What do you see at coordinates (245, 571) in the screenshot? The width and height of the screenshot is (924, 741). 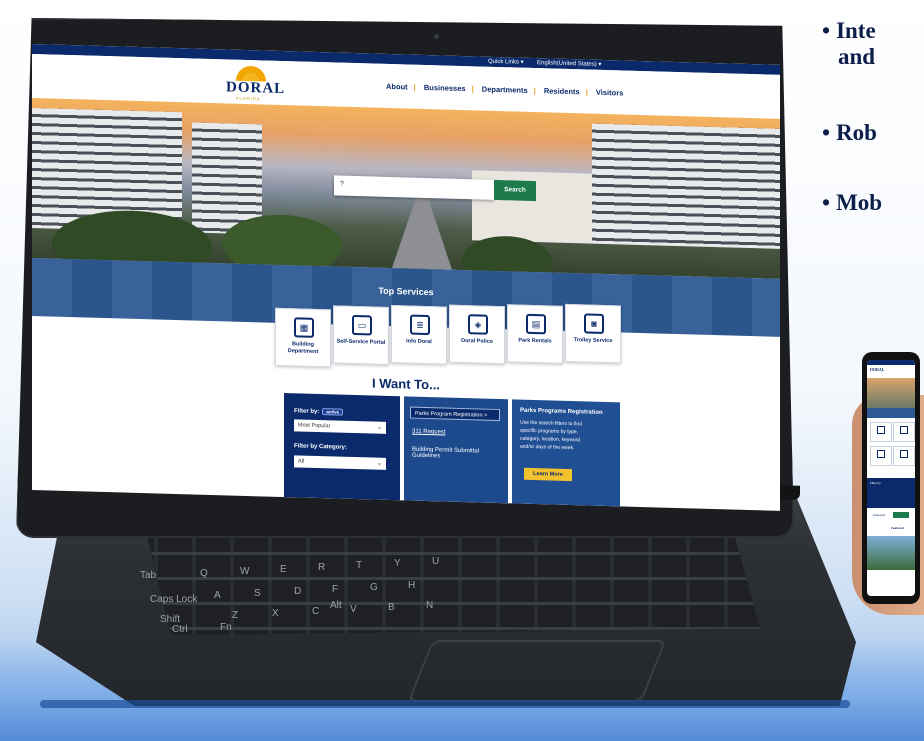 I see `key-w: W` at bounding box center [245, 571].